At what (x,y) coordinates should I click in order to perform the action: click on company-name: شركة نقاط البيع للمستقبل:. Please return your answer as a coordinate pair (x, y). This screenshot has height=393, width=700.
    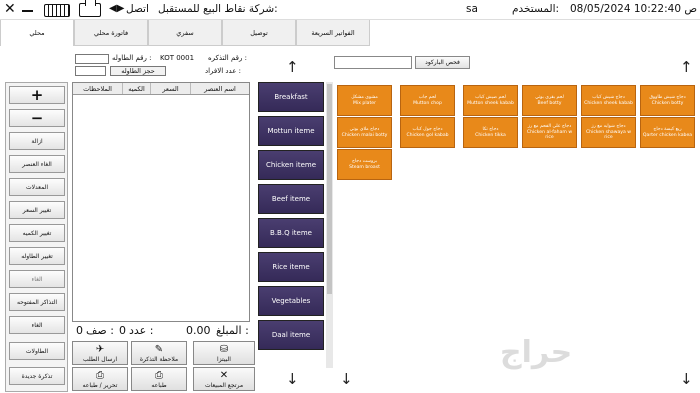
    Looking at the image, I should click on (218, 9).